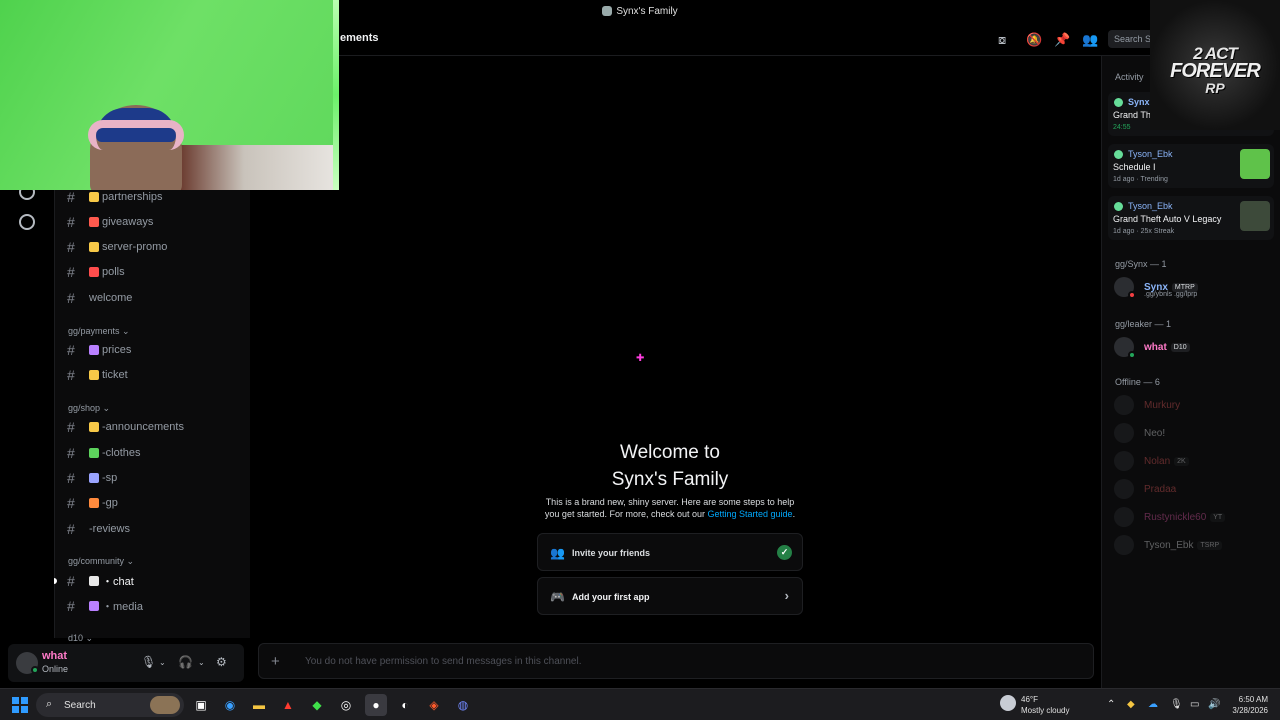 The height and width of the screenshot is (720, 1280). Describe the element at coordinates (110, 222) in the screenshot. I see `channel-item: # giveaways` at that location.